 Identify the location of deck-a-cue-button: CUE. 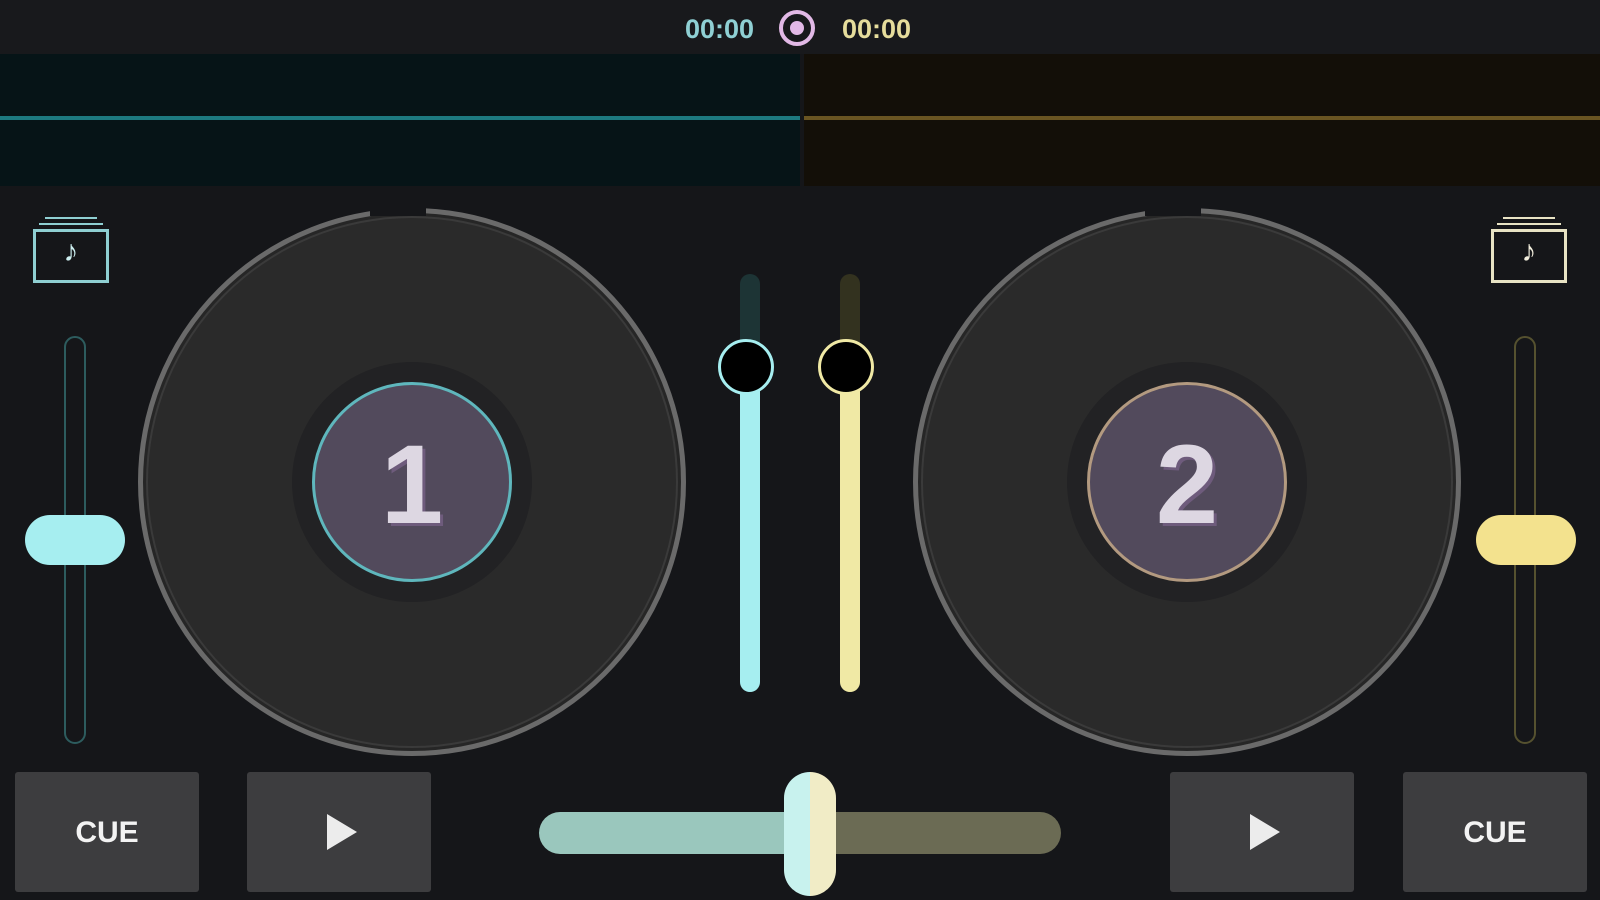
(107, 832).